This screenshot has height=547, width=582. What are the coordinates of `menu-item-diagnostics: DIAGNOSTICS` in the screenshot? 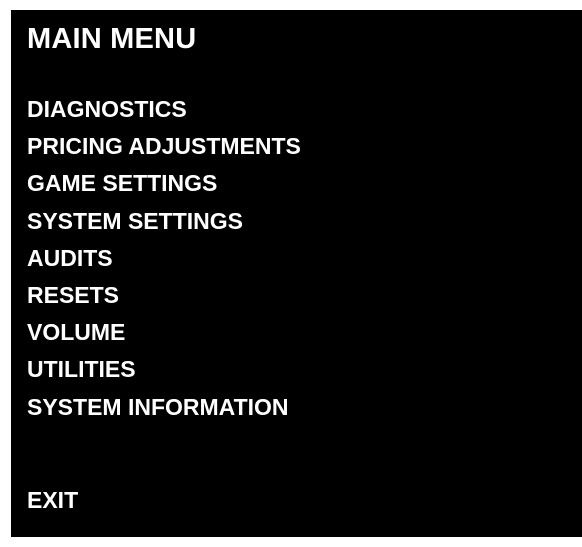 It's located at (164, 109).